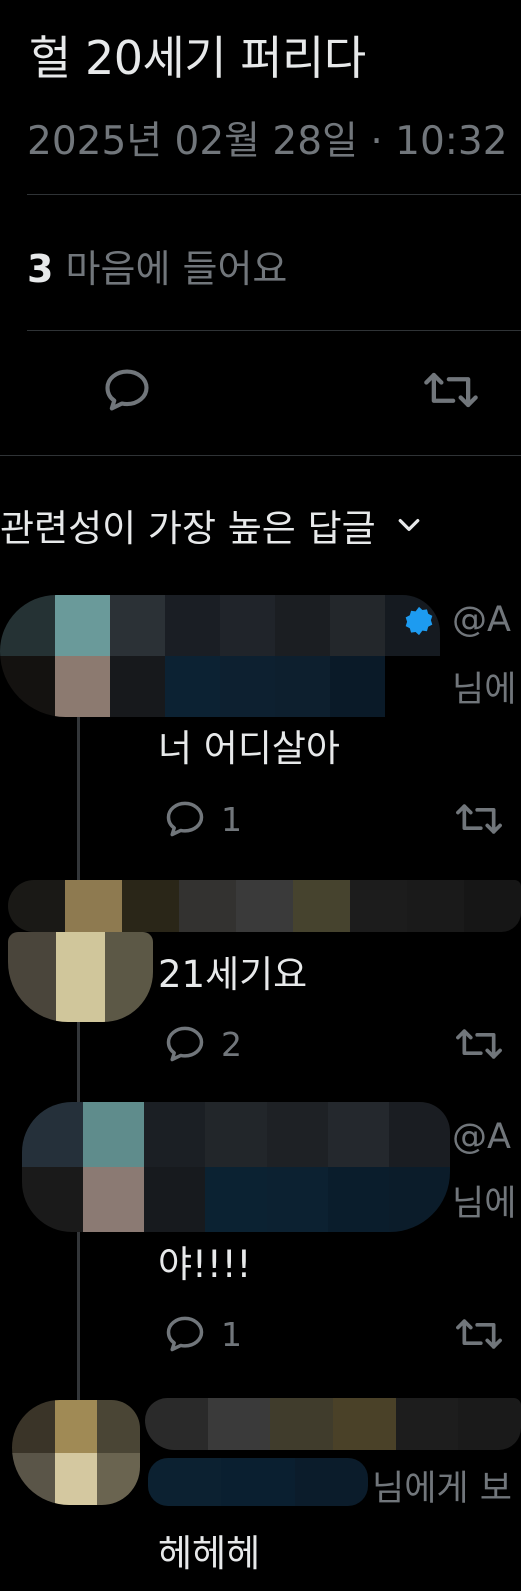 The width and height of the screenshot is (521, 1591). Describe the element at coordinates (209, 1553) in the screenshot. I see `reply-text: 헤헤헤` at that location.